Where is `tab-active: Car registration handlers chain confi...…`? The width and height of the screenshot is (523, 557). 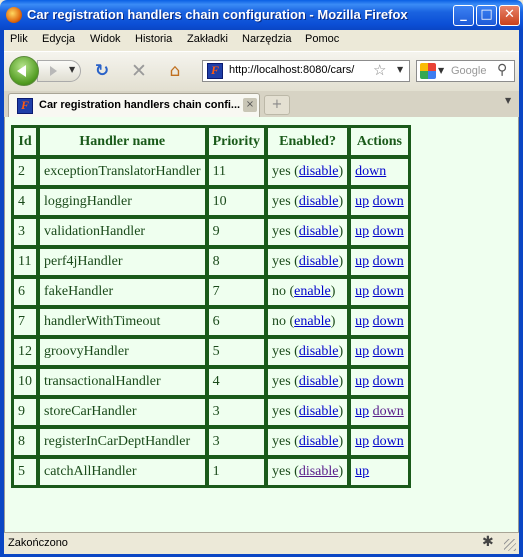 tab-active: Car registration handlers chain confi...… is located at coordinates (134, 105).